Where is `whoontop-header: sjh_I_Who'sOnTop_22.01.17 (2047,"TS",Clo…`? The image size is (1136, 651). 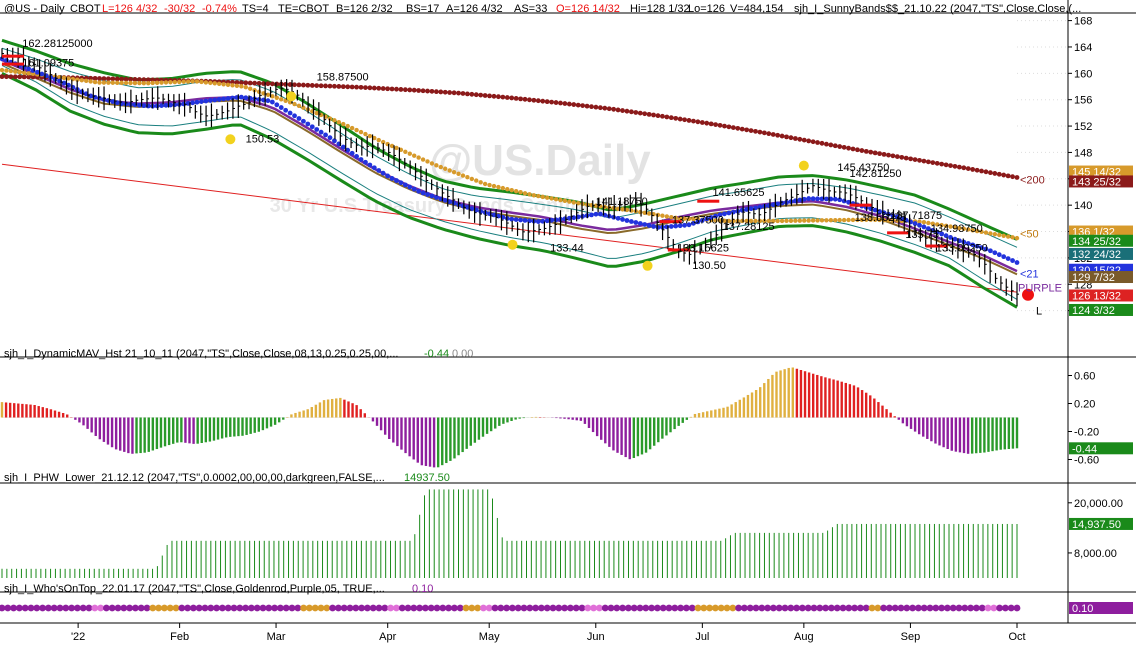
whoontop-header: sjh_I_Who'sOnTop_22.01.17 (2047,"TS",Clo… is located at coordinates (194, 589).